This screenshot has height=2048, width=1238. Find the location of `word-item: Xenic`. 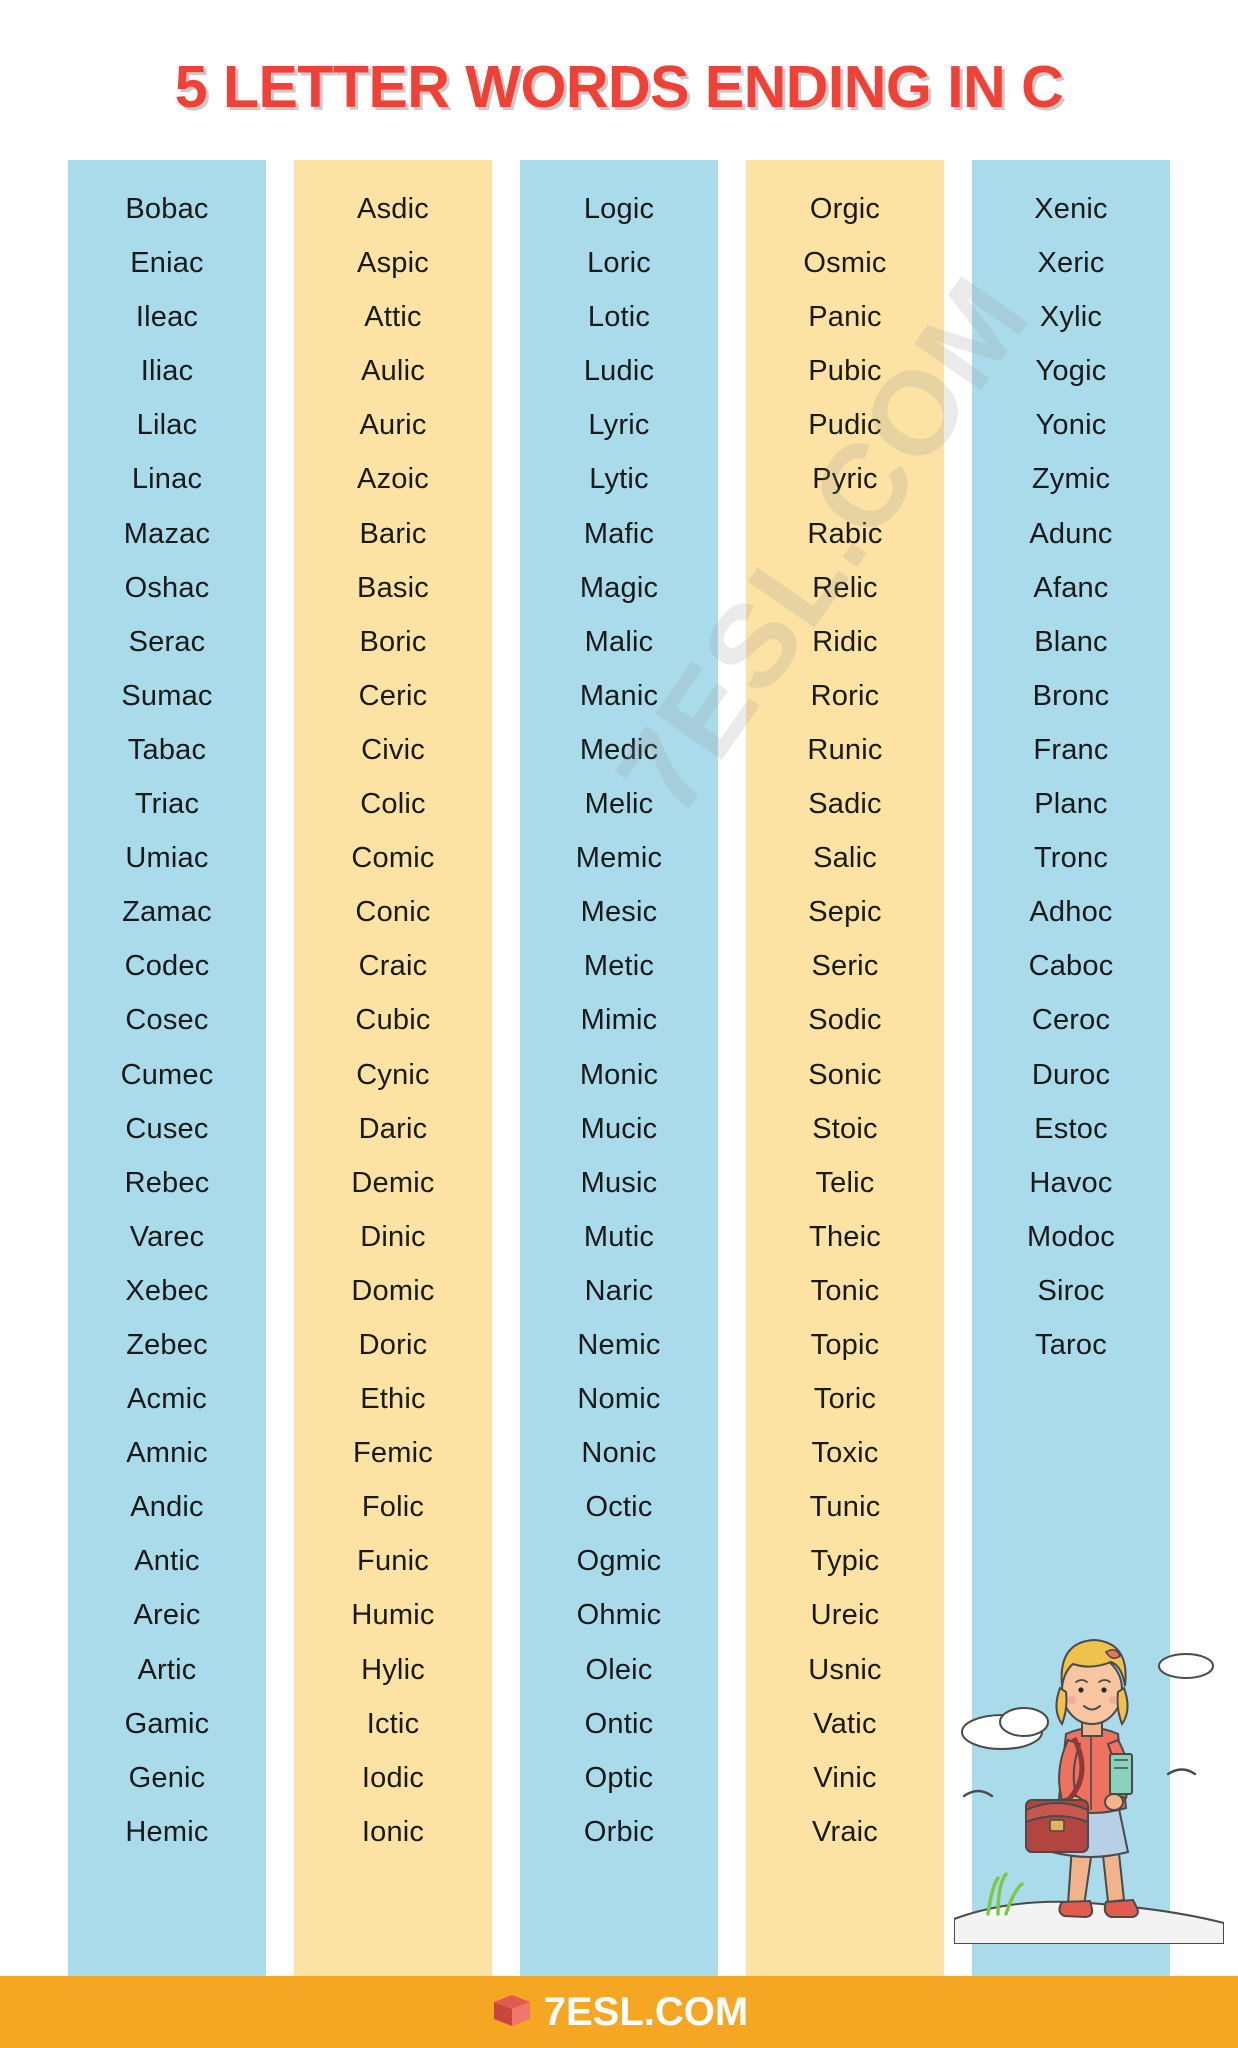

word-item: Xenic is located at coordinates (1071, 209).